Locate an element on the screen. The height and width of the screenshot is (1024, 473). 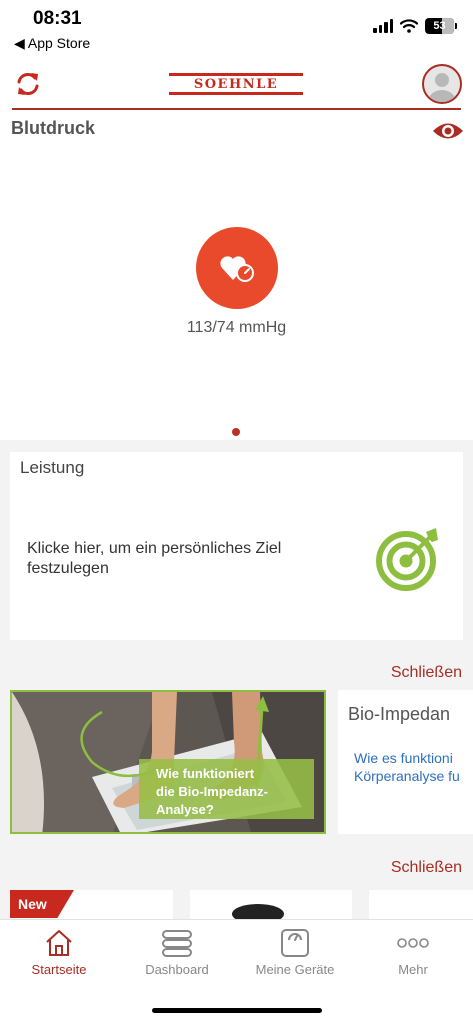
profile-avatar is located at coordinates (442, 84).